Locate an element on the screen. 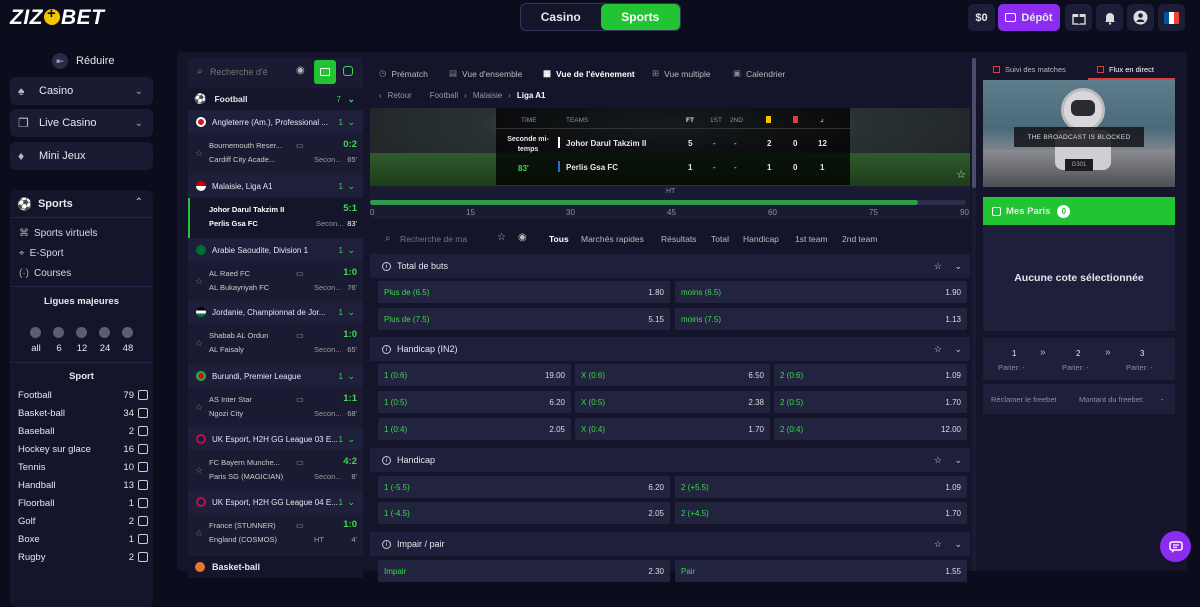 Image resolution: width=1200 pixels, height=607 pixels. odd-button: 2 (+5.5) 1.09 is located at coordinates (821, 487).